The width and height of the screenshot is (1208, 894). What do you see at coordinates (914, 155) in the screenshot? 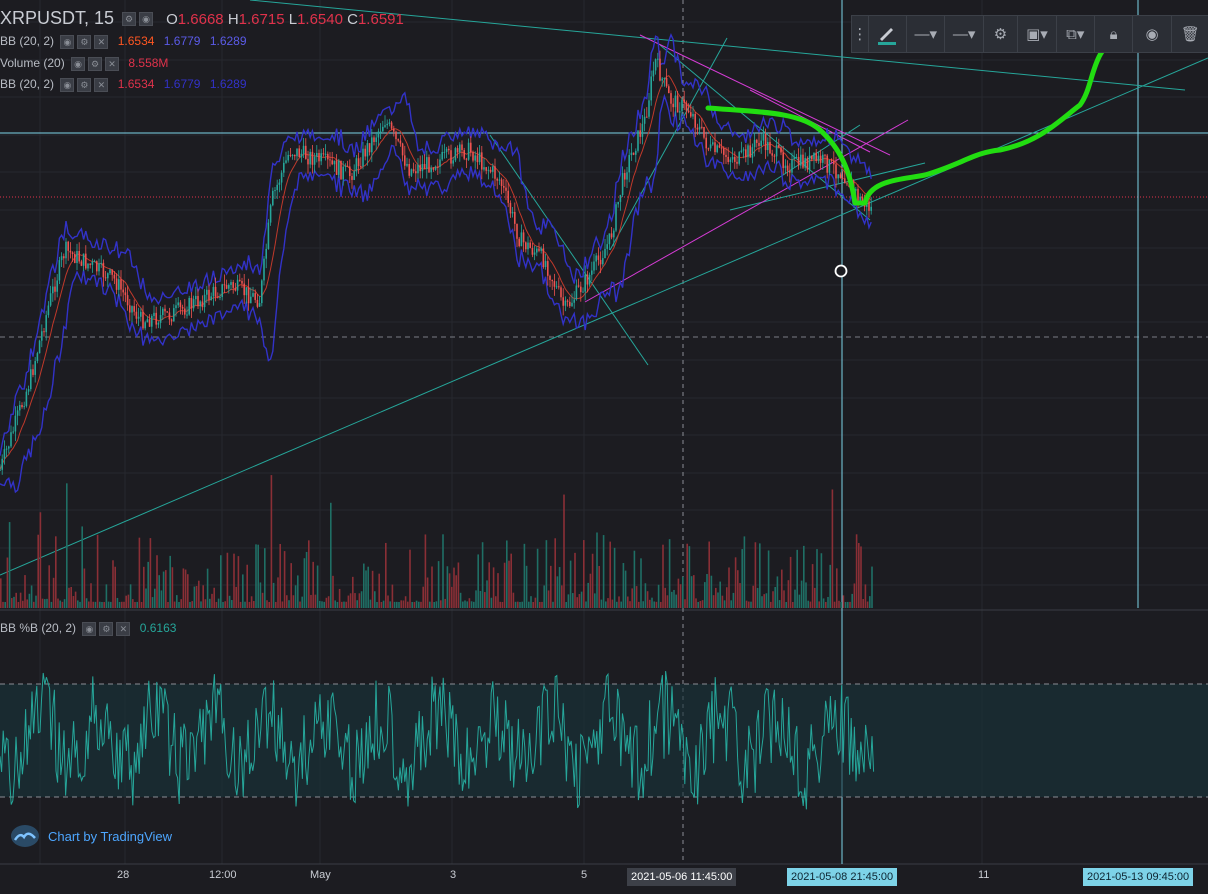
I see `drawings-overlay` at bounding box center [914, 155].